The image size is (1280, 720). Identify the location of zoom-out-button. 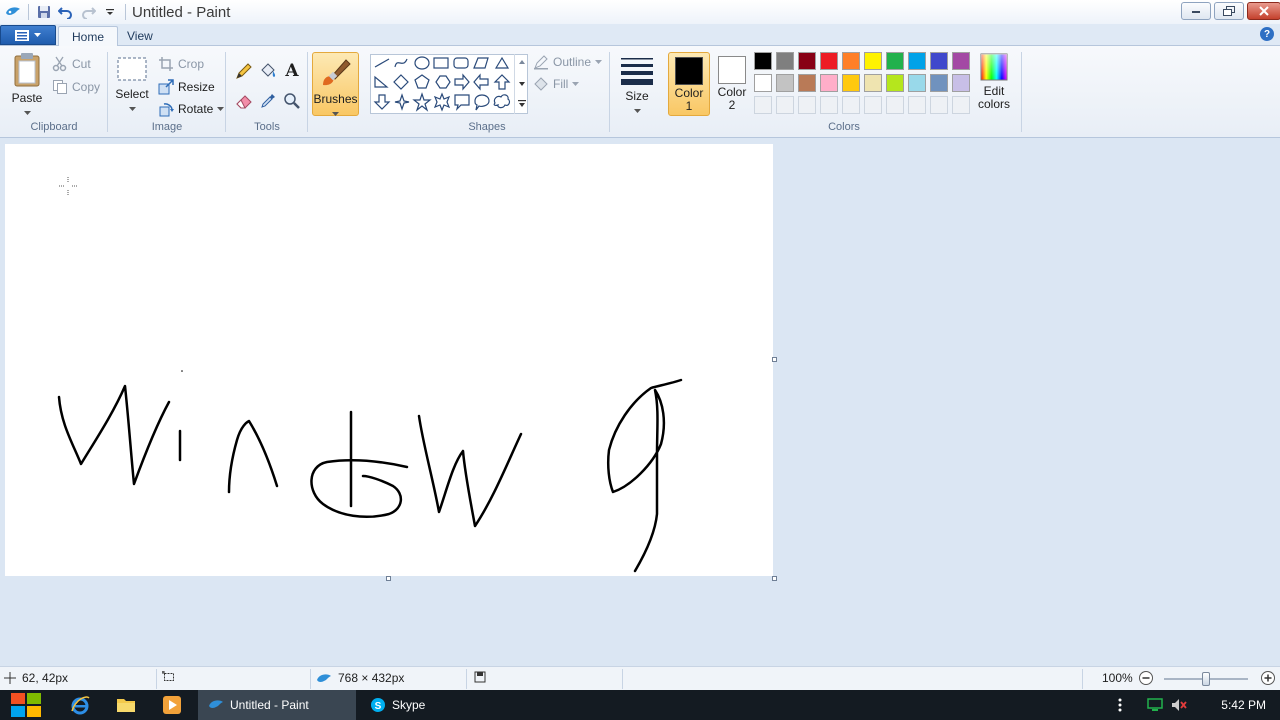
(1146, 678).